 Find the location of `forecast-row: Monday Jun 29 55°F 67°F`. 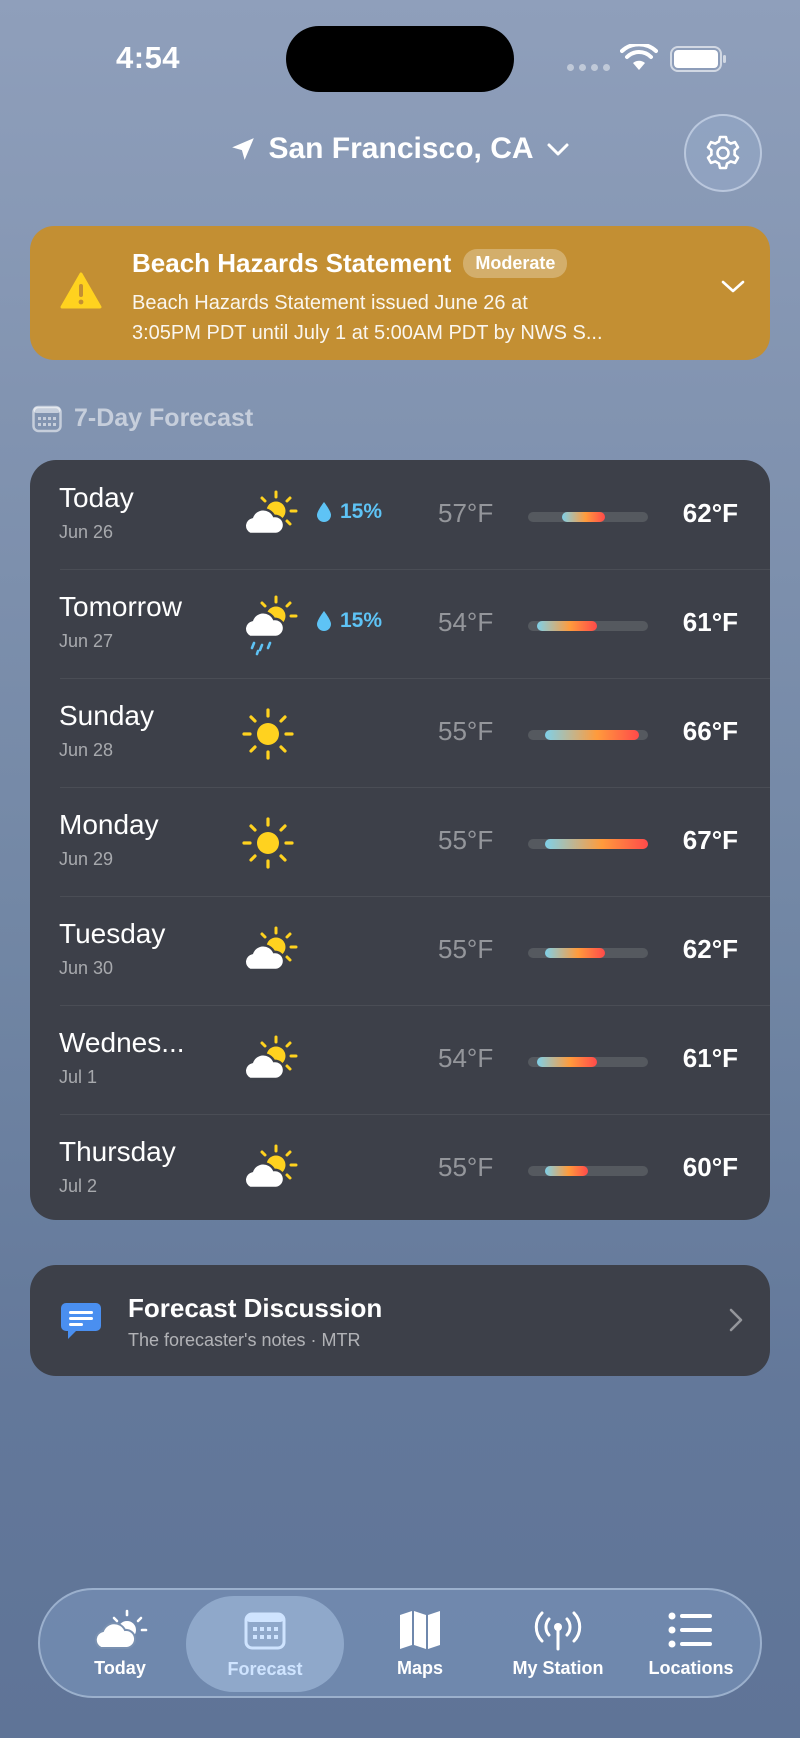

forecast-row: Monday Jun 29 55°F 67°F is located at coordinates (400, 841).